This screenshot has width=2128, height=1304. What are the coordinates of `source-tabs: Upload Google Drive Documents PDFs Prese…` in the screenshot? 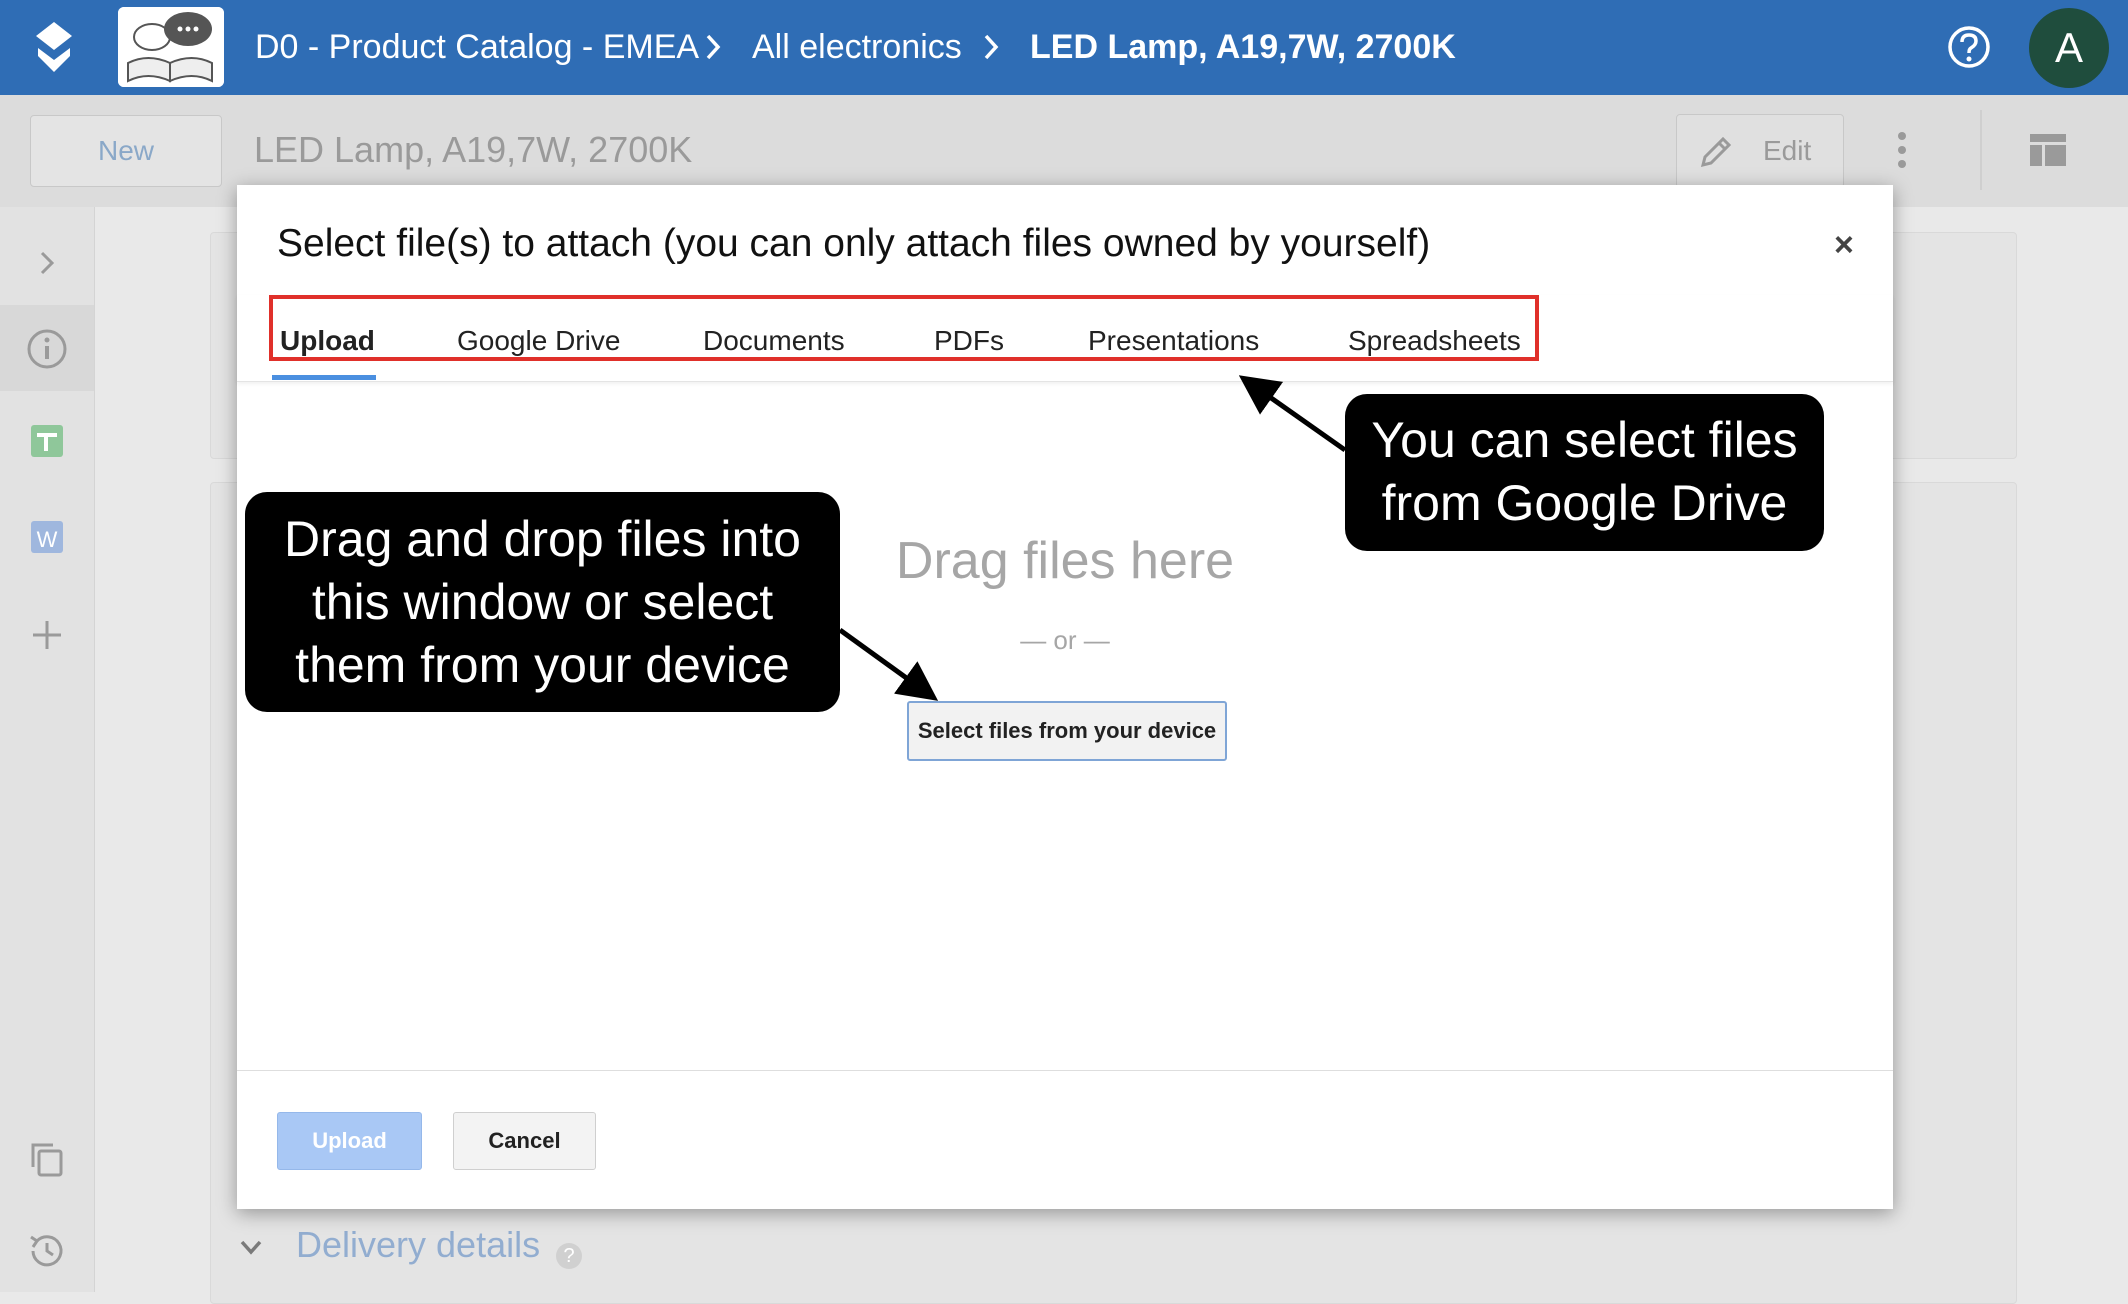 It's located at (1065, 338).